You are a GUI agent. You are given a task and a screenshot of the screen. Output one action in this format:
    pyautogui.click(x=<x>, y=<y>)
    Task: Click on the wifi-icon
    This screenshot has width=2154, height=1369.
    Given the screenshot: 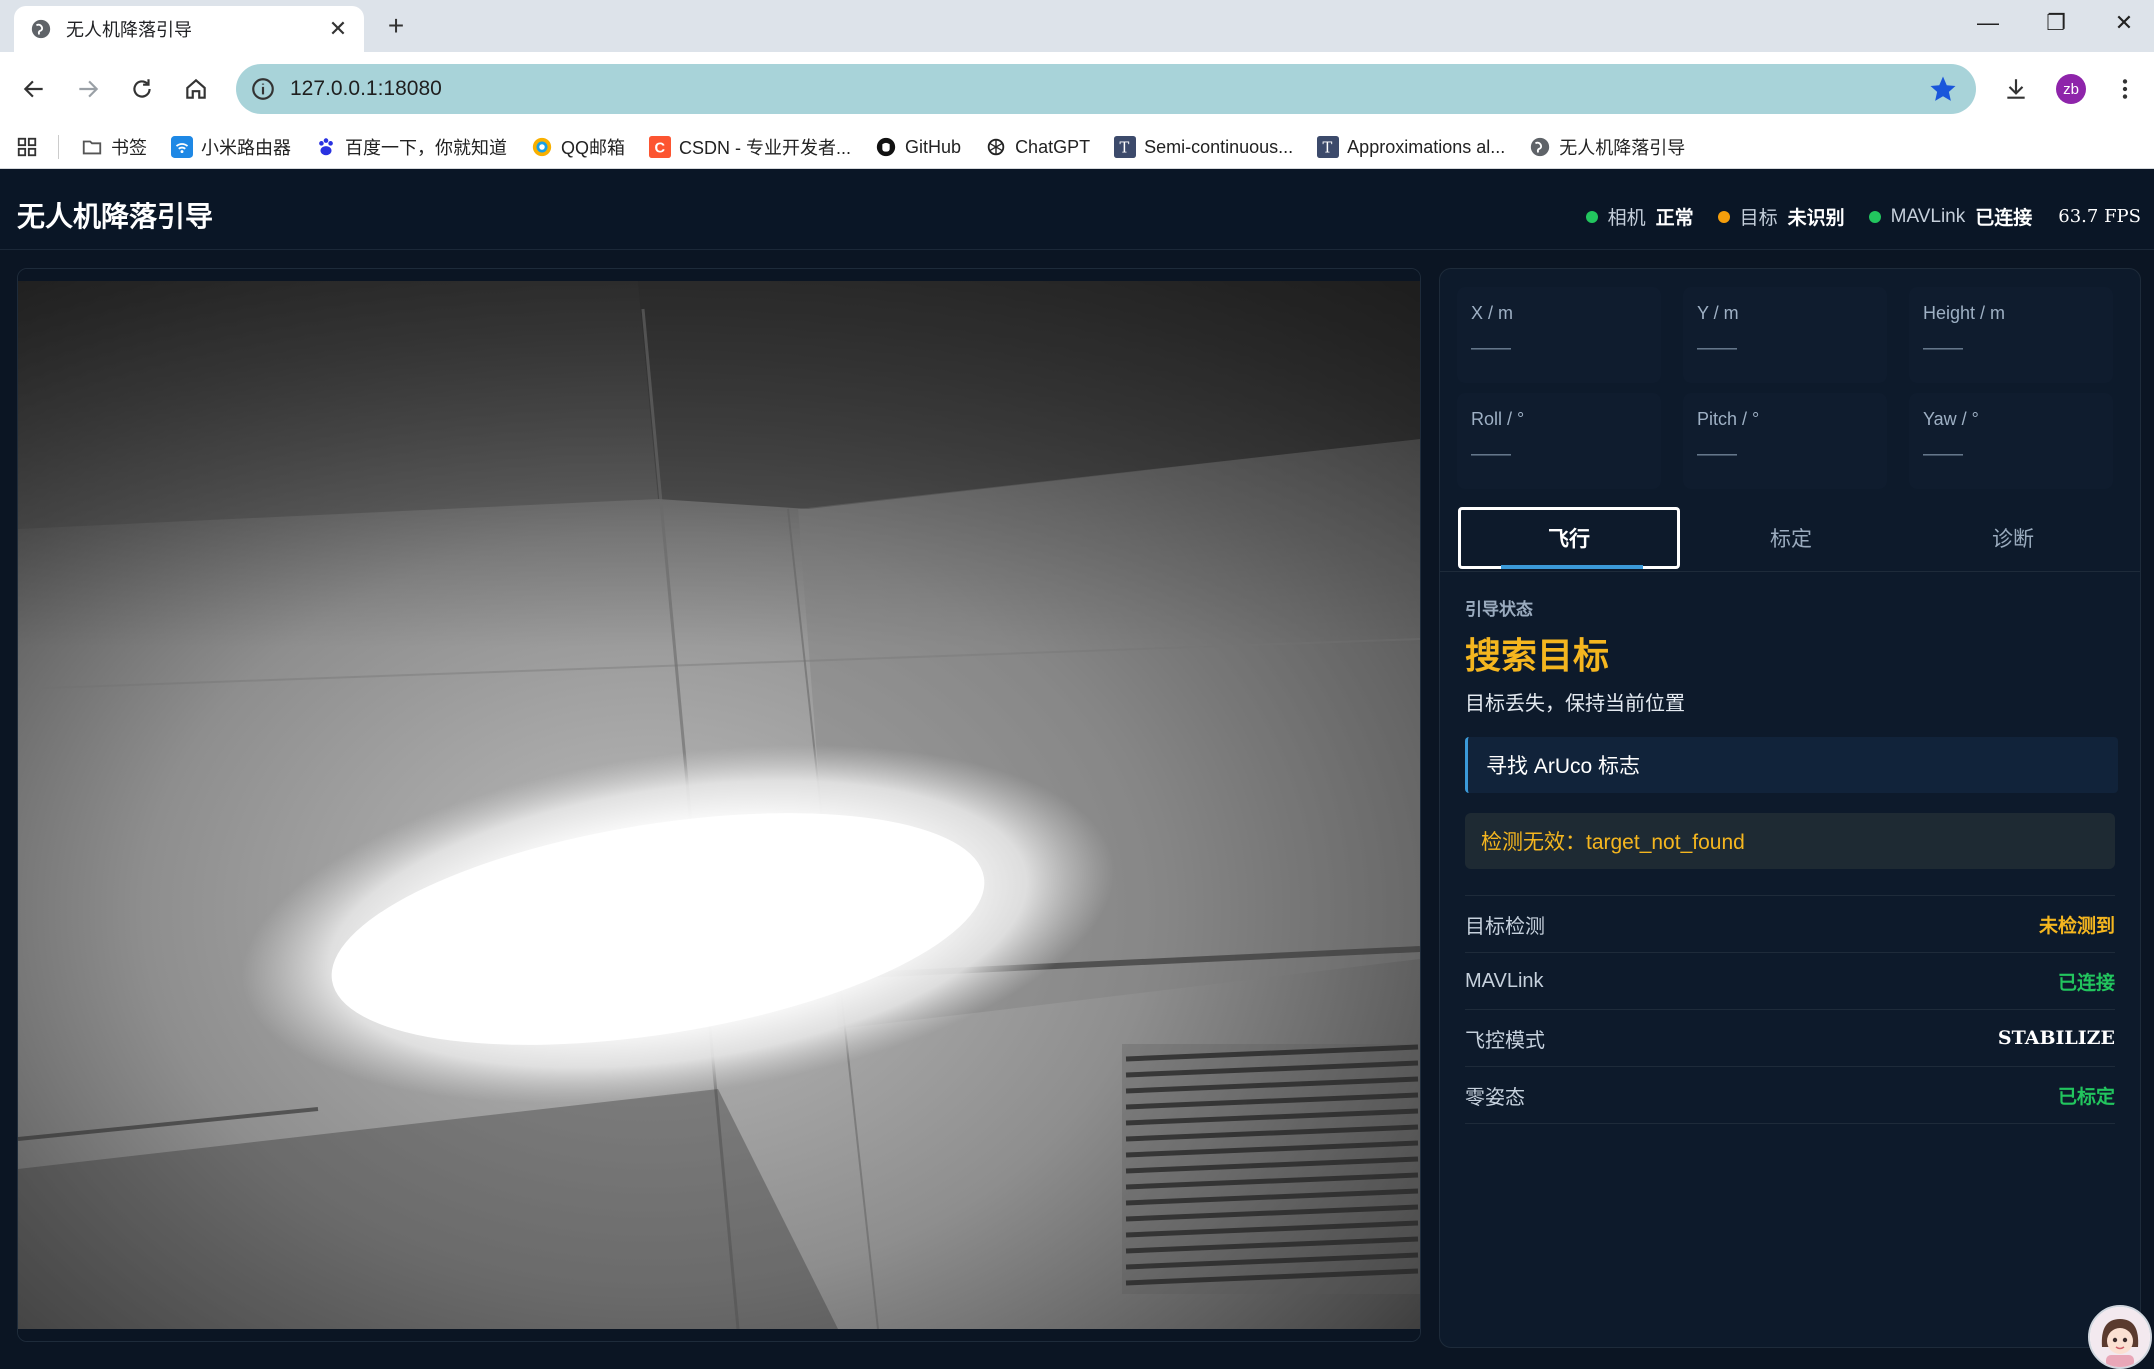 What is the action you would take?
    pyautogui.click(x=182, y=147)
    